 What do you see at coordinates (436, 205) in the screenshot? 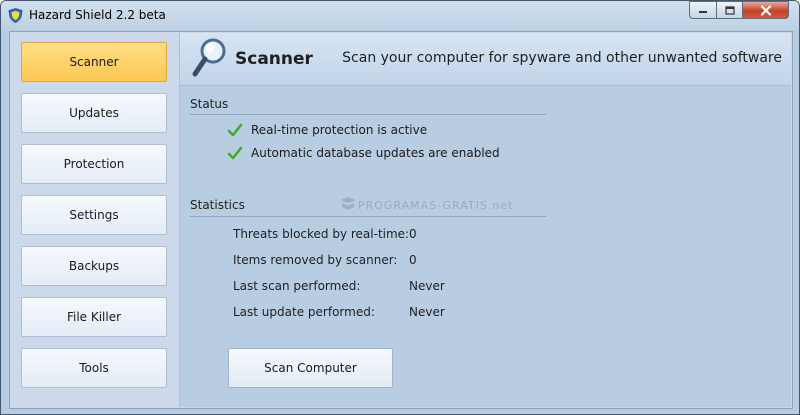
I see `watermark-text: PROGRAMAS-GRATIS.net` at bounding box center [436, 205].